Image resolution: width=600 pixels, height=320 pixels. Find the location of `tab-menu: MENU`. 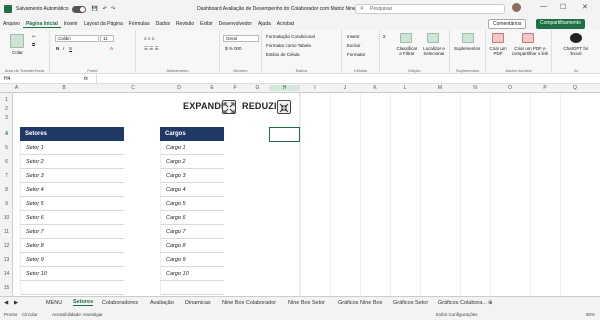

tab-menu: MENU is located at coordinates (54, 303).